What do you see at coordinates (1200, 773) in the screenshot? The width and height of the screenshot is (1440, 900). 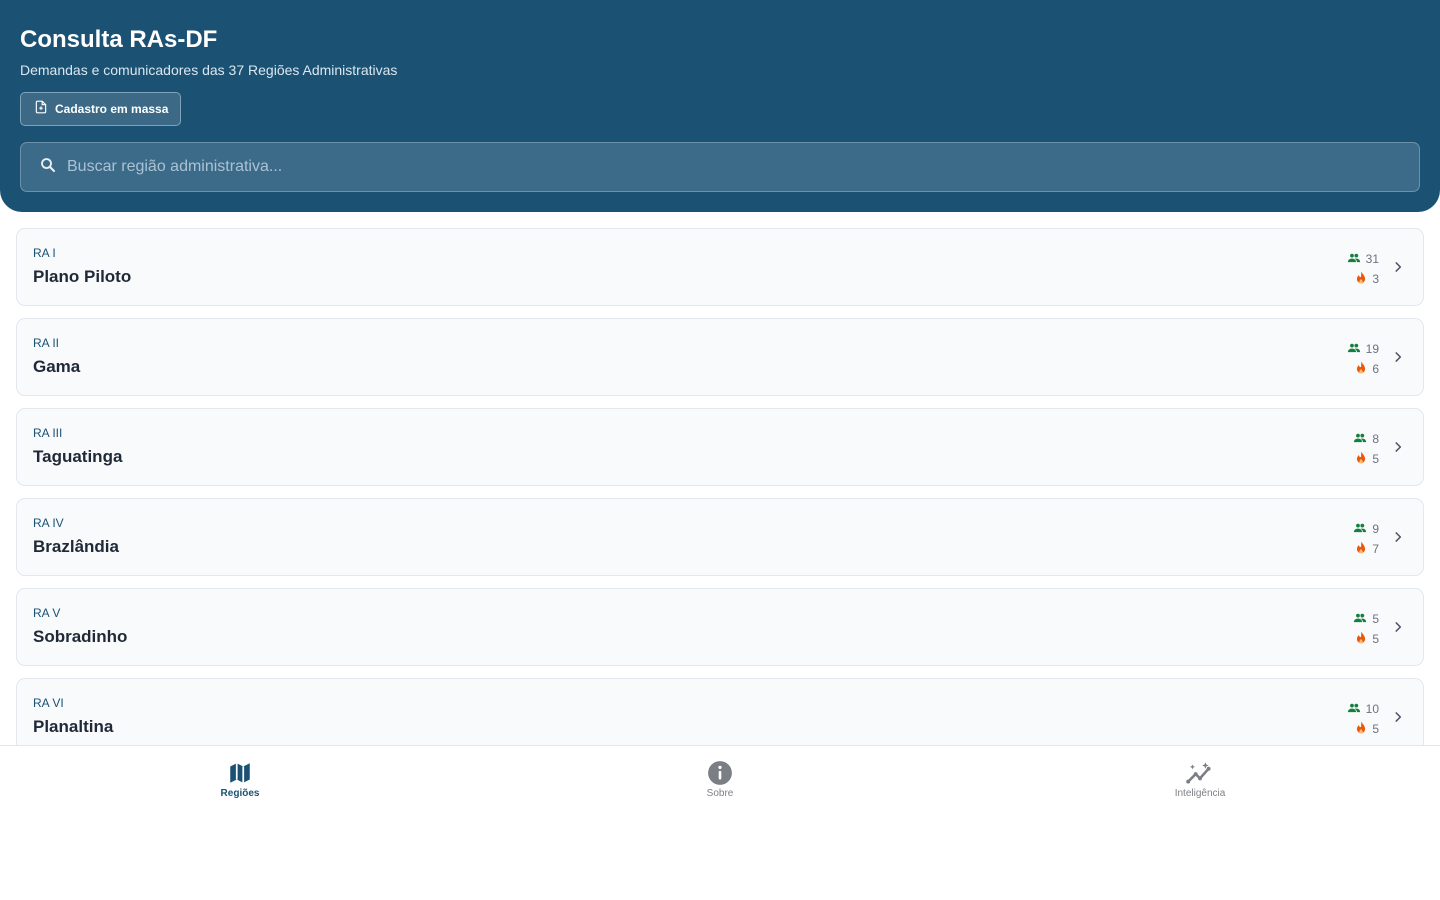 I see `insights-icon` at bounding box center [1200, 773].